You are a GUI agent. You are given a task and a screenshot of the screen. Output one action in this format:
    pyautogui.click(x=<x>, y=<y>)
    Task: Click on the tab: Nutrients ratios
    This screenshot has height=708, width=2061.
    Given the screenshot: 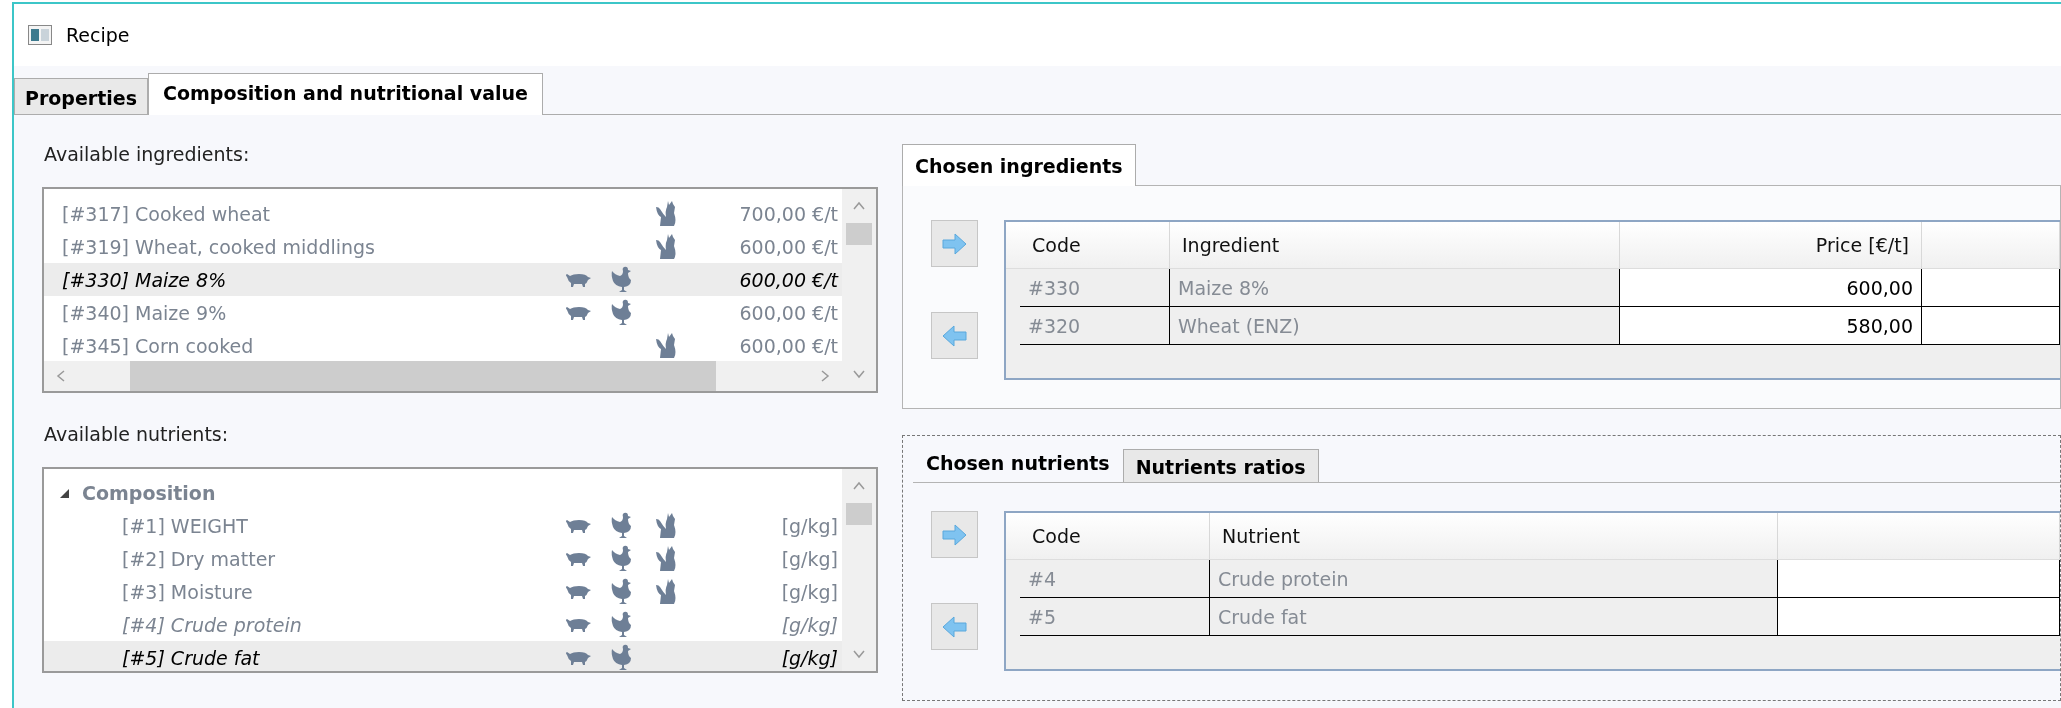 What is the action you would take?
    pyautogui.click(x=1220, y=465)
    